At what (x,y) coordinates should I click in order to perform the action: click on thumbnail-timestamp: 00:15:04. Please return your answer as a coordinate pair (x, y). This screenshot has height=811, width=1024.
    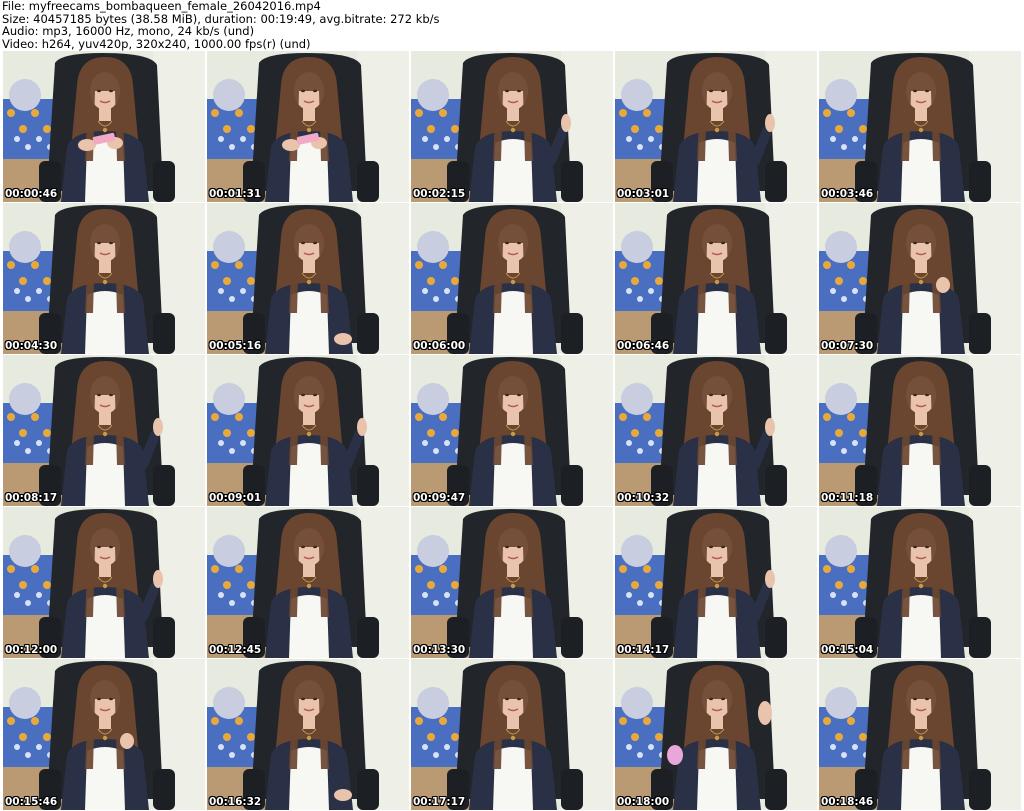
    Looking at the image, I should click on (847, 650).